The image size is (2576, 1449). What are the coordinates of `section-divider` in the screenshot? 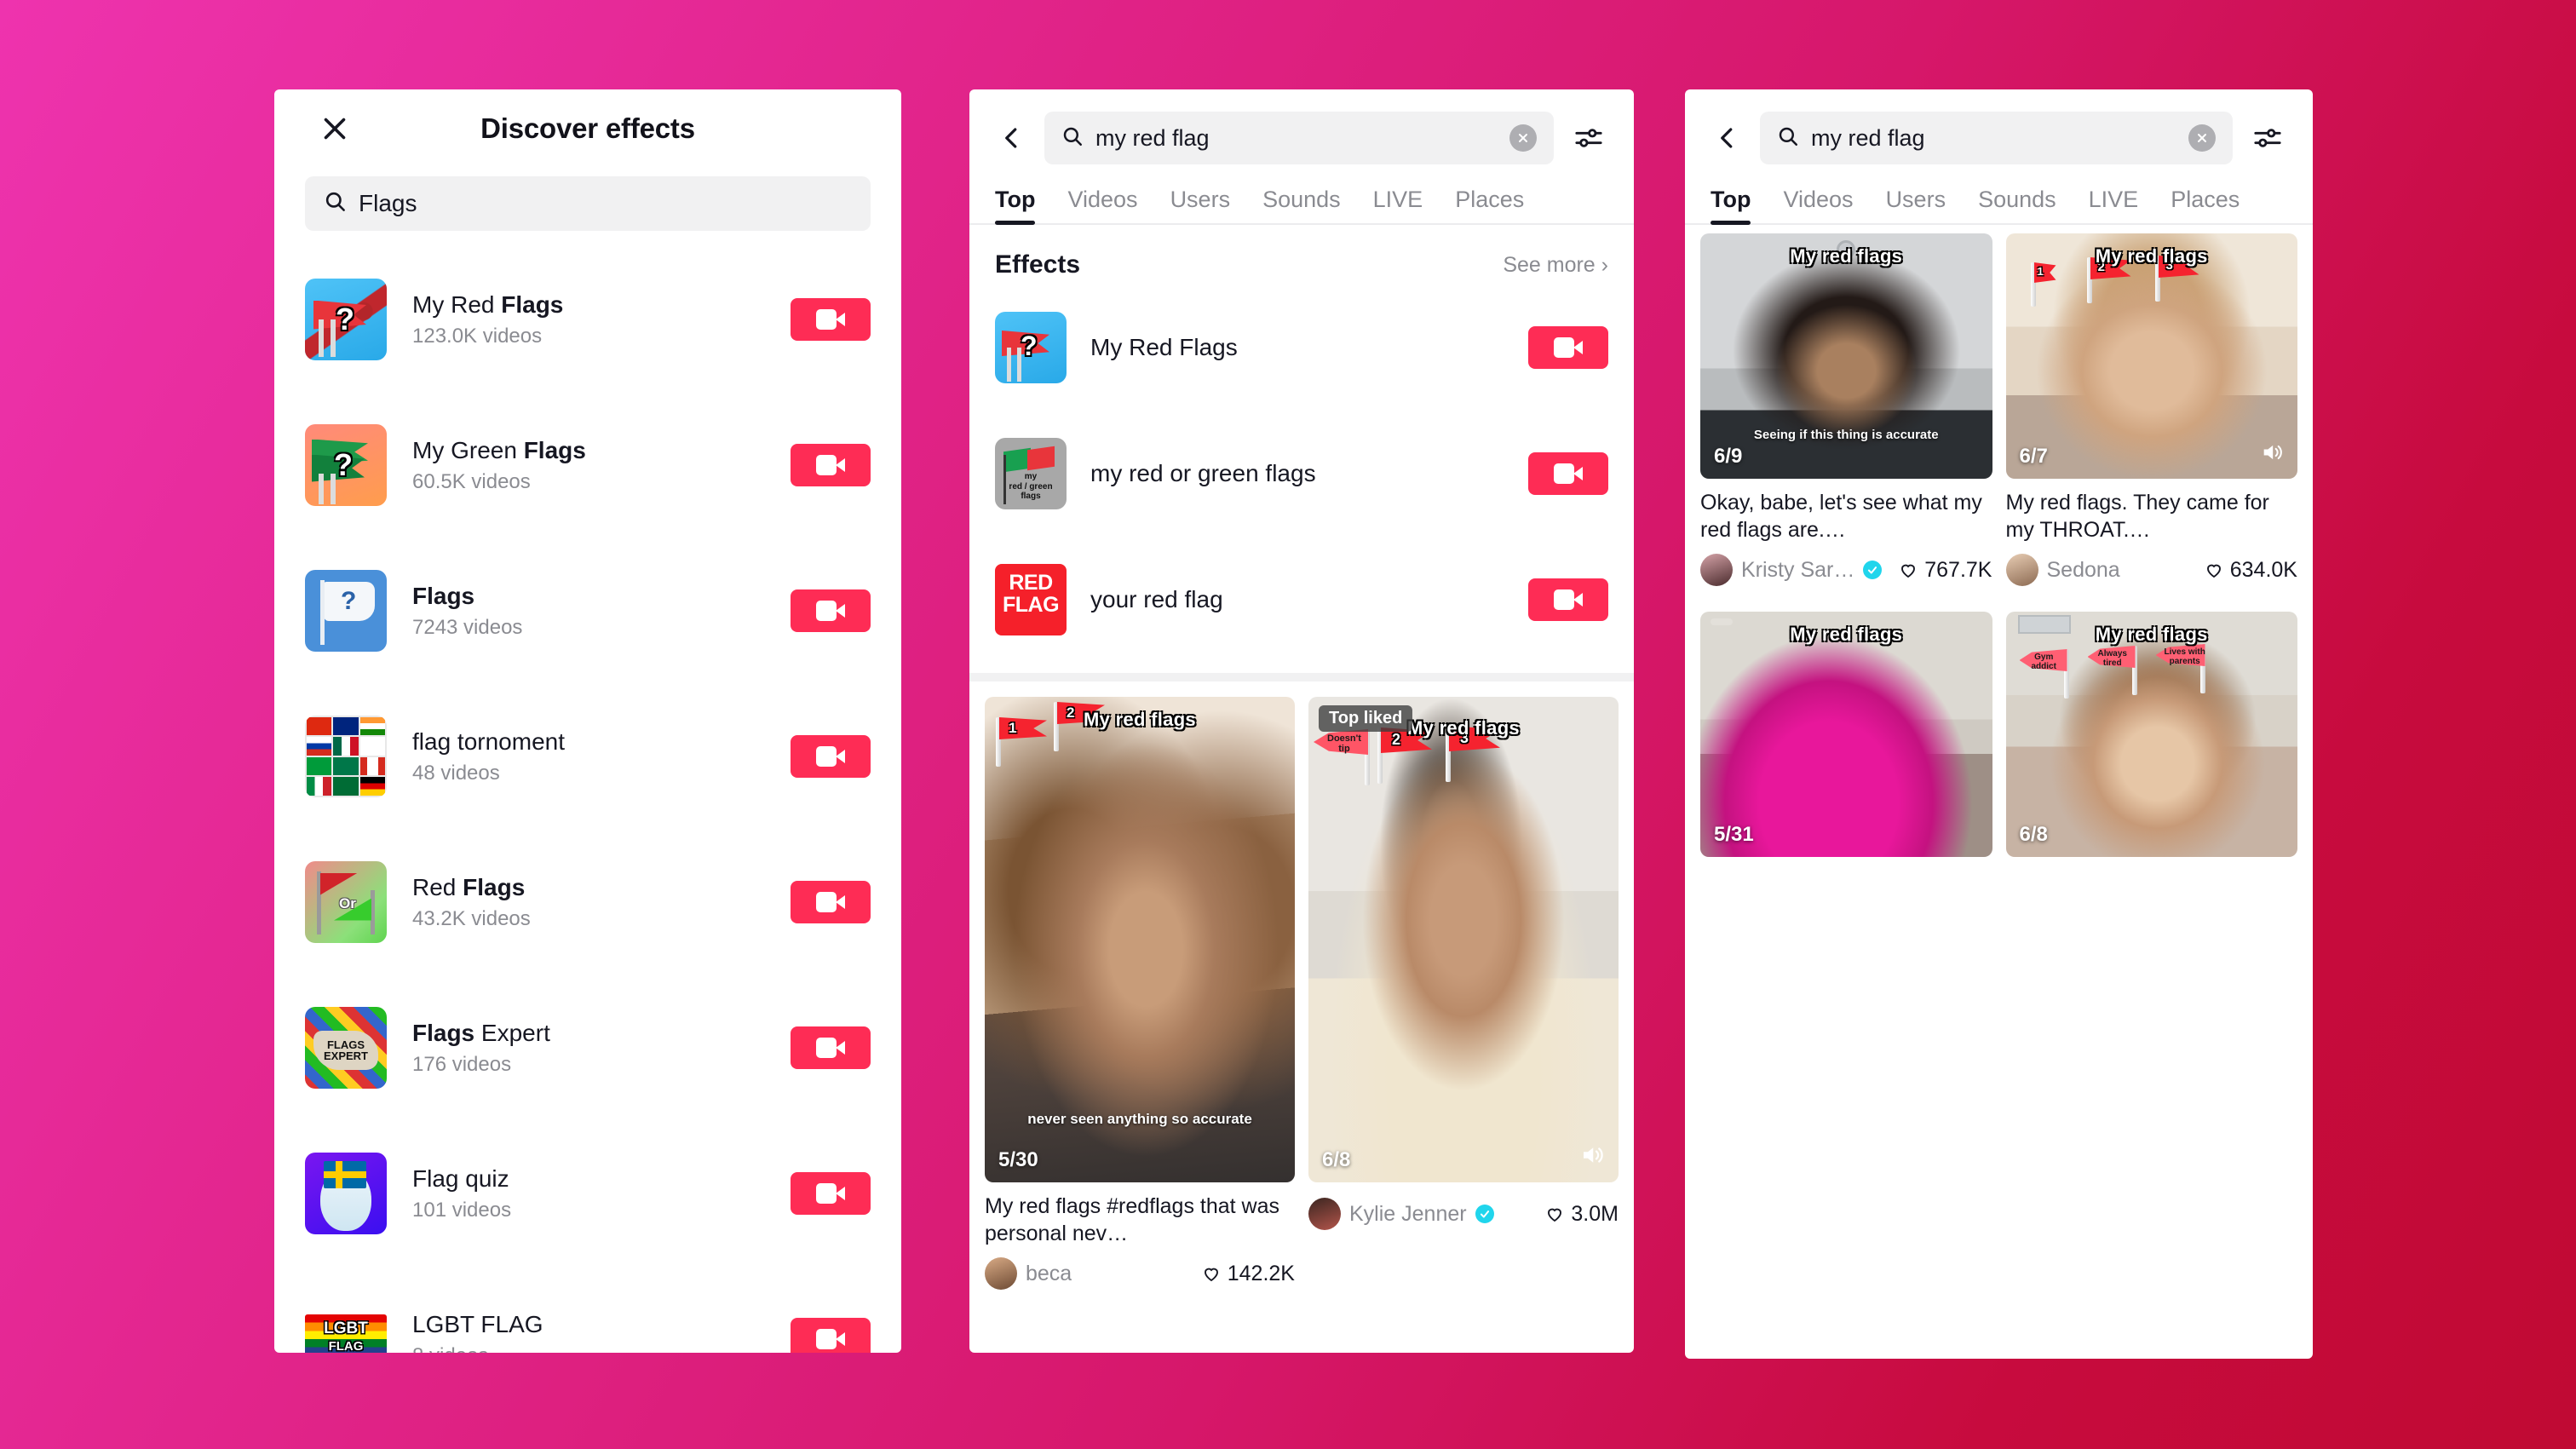 It's located at (1302, 677).